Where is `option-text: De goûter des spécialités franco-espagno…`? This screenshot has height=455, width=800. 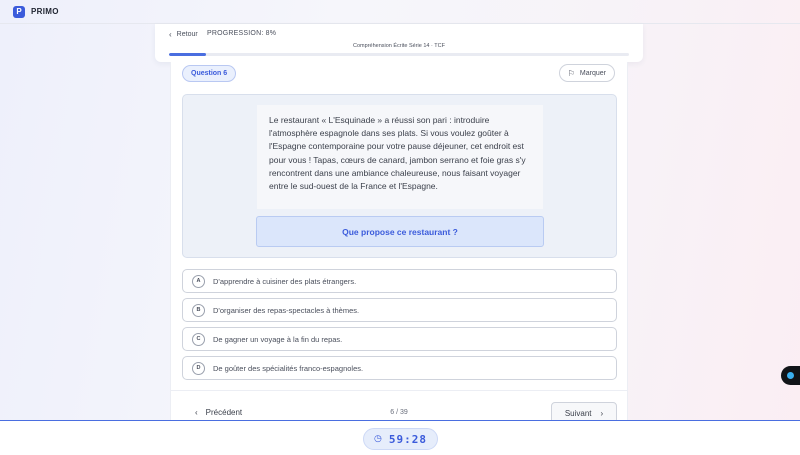 option-text: De goûter des spécialités franco-espagno… is located at coordinates (288, 368).